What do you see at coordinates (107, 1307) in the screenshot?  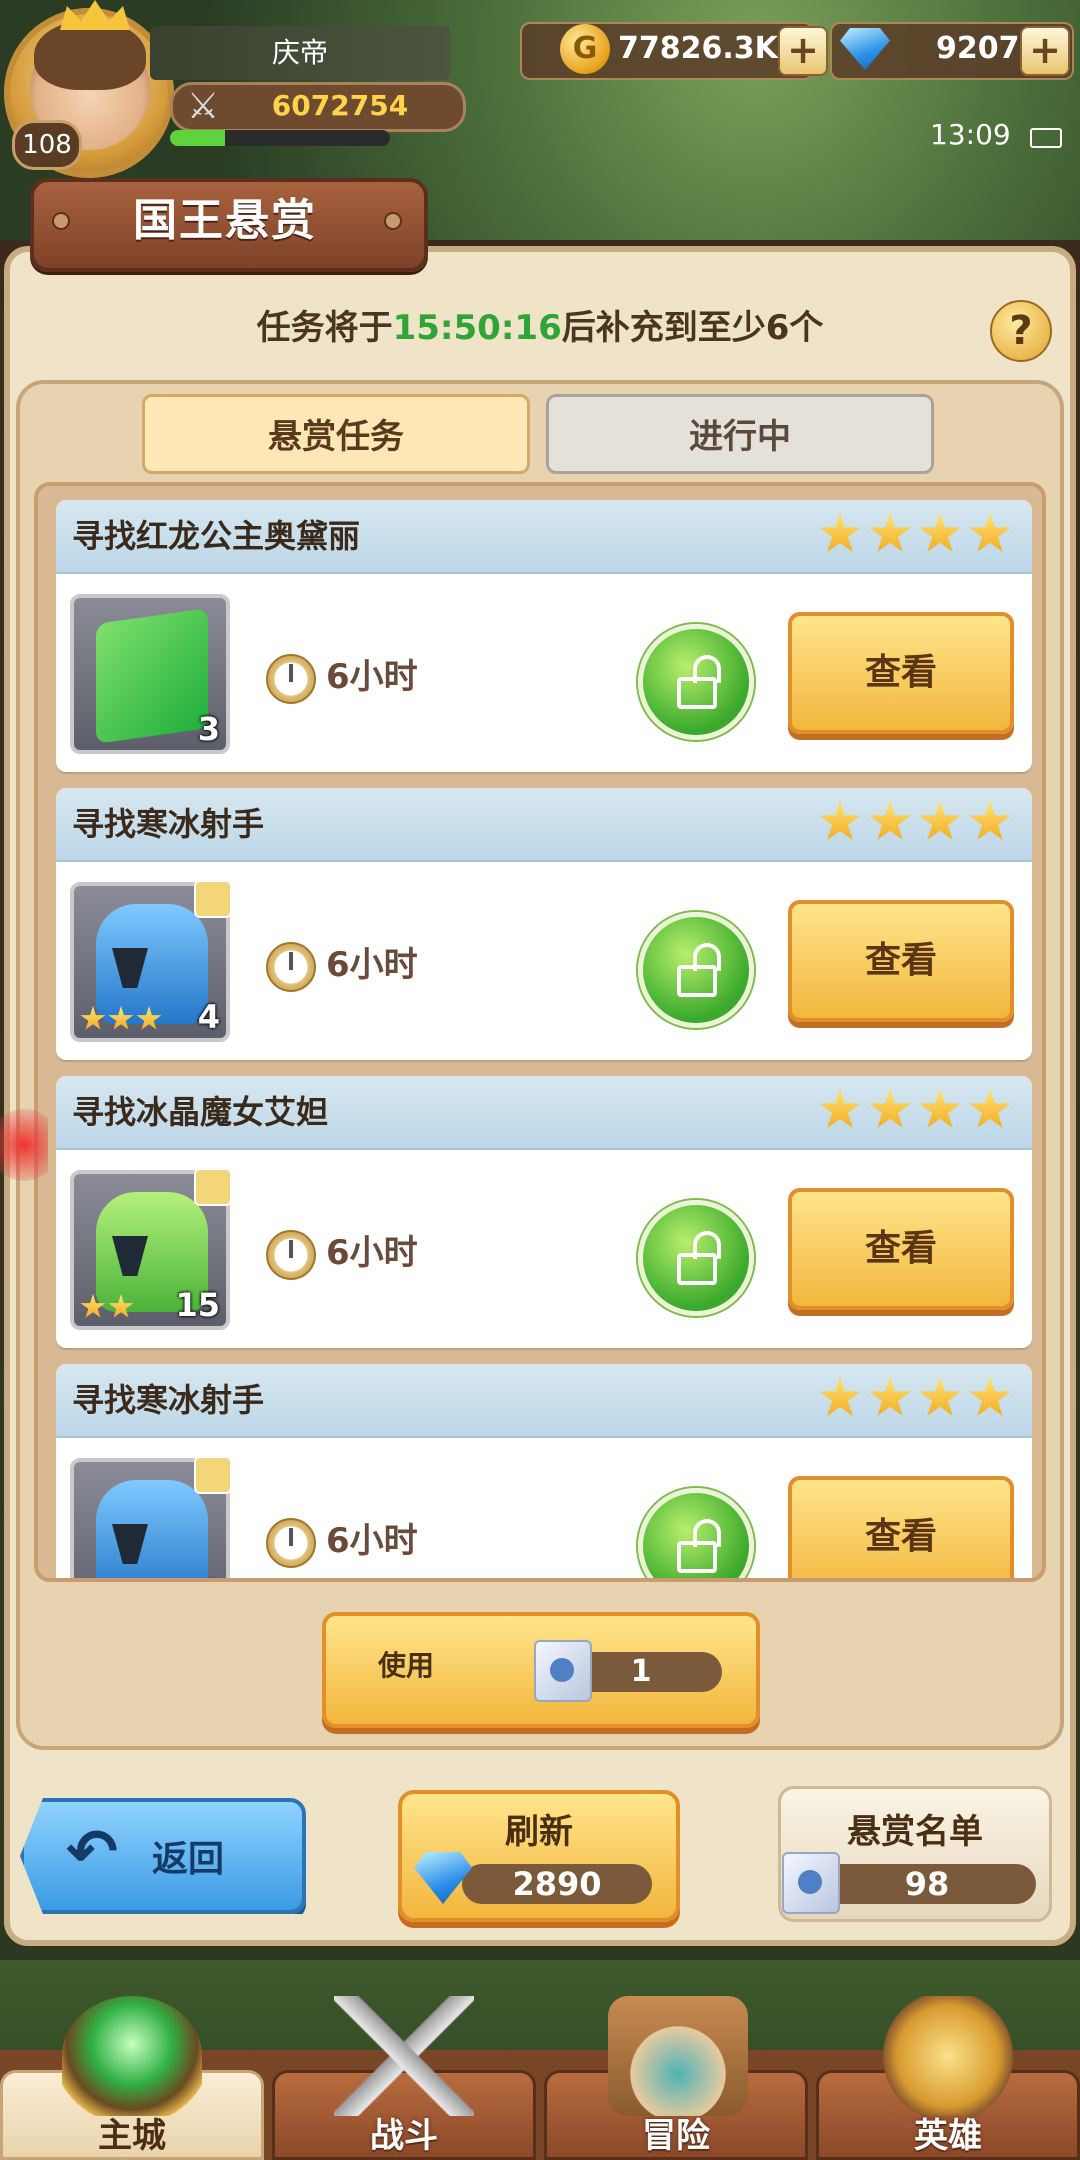 I see `item-rarity` at bounding box center [107, 1307].